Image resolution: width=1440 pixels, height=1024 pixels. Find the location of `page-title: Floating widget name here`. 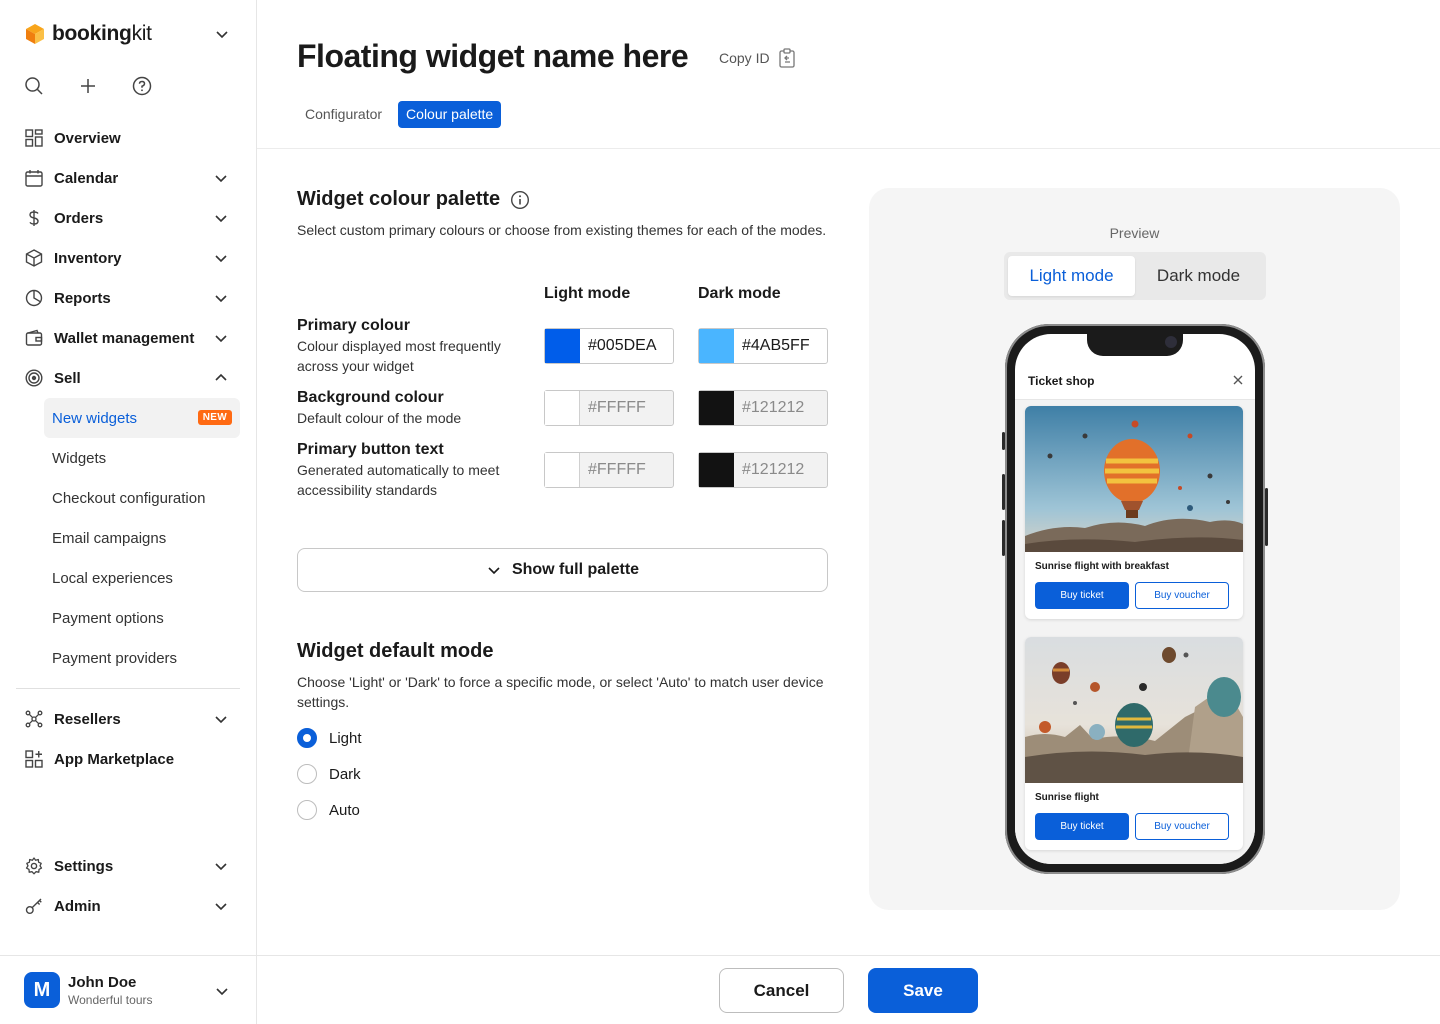

page-title: Floating widget name here is located at coordinates (493, 56).